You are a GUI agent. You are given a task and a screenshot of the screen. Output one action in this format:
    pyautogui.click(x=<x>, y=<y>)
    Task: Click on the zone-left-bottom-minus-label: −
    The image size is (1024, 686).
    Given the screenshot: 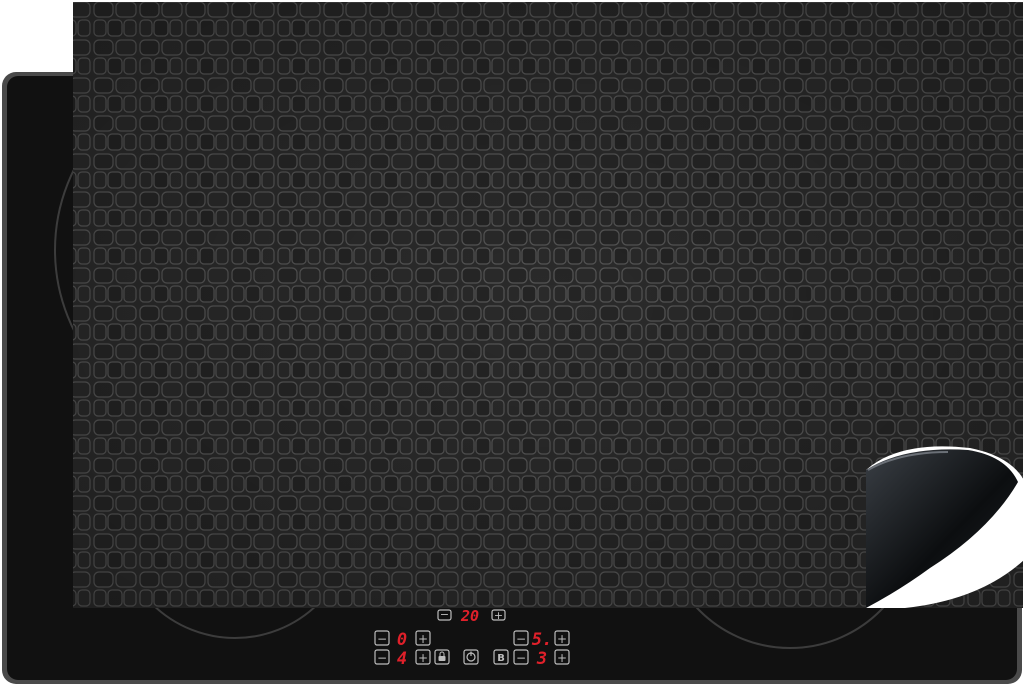 What is the action you would take?
    pyautogui.click(x=382, y=658)
    